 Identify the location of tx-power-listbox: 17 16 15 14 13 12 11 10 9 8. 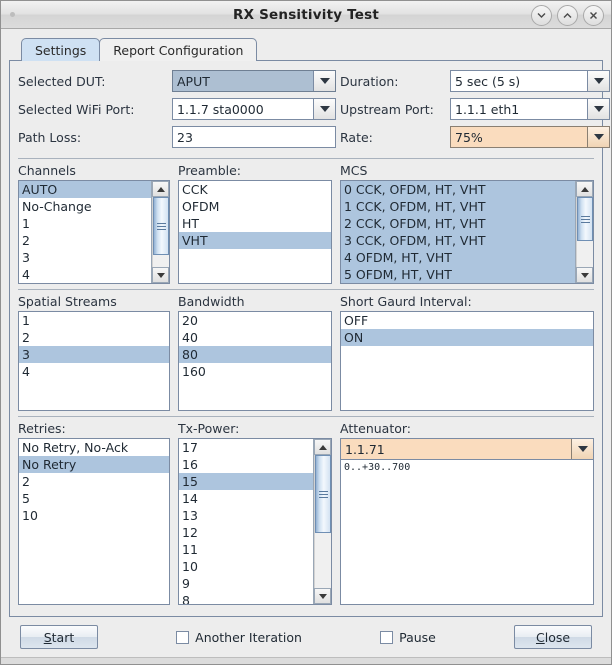
(255, 521).